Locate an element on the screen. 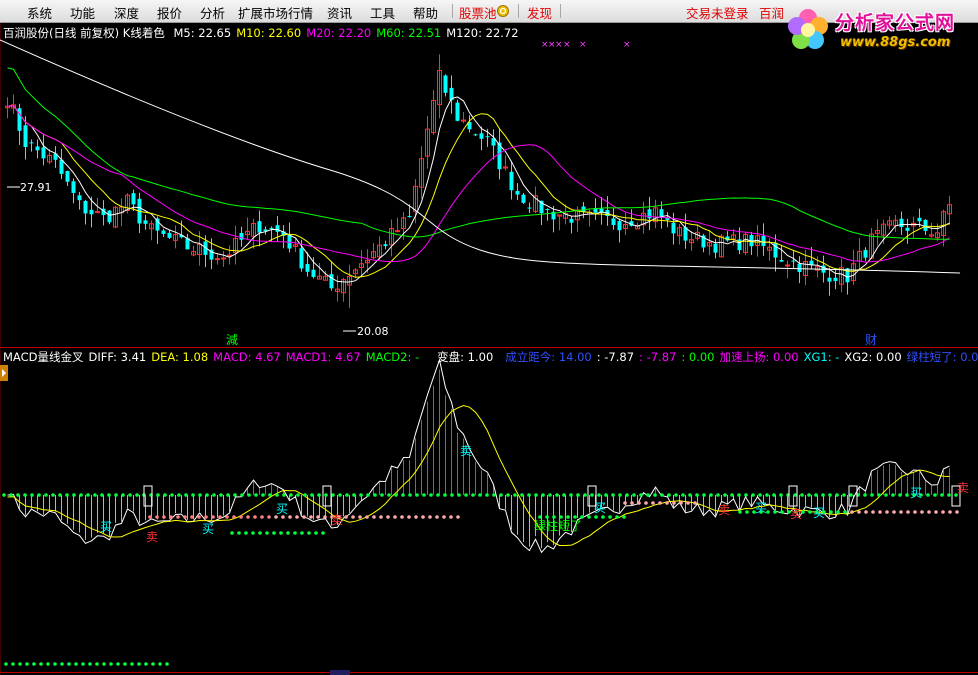 This screenshot has width=978, height=675. panel-scroll-arrow is located at coordinates (4, 373).